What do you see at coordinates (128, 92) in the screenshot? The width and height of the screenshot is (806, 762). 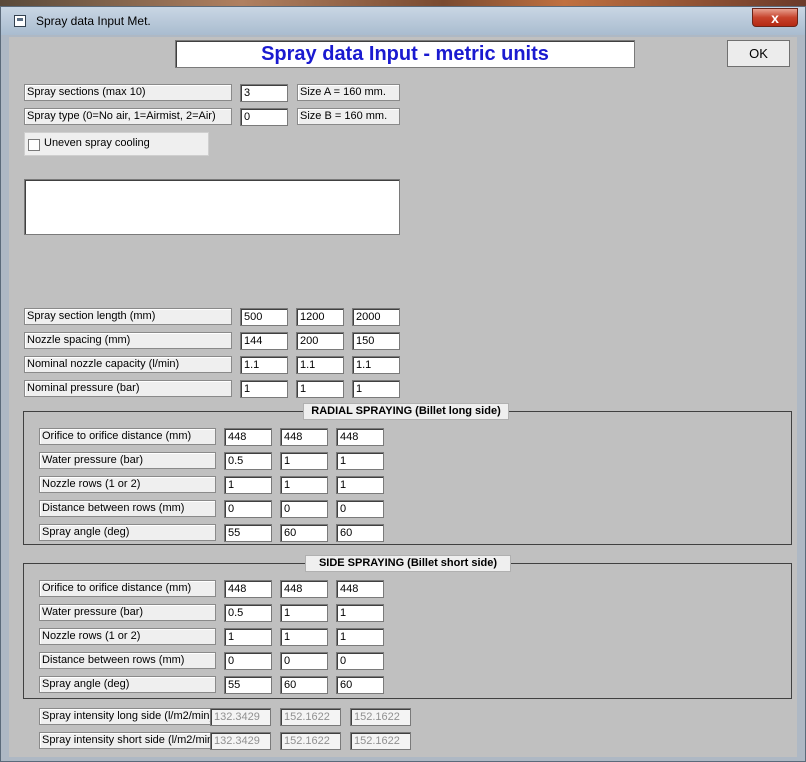 I see `spray-sections-label: Spray sections (max 10)` at bounding box center [128, 92].